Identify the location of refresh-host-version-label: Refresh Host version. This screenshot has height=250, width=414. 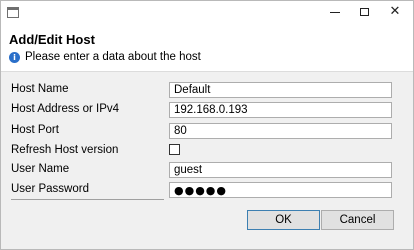
(65, 150).